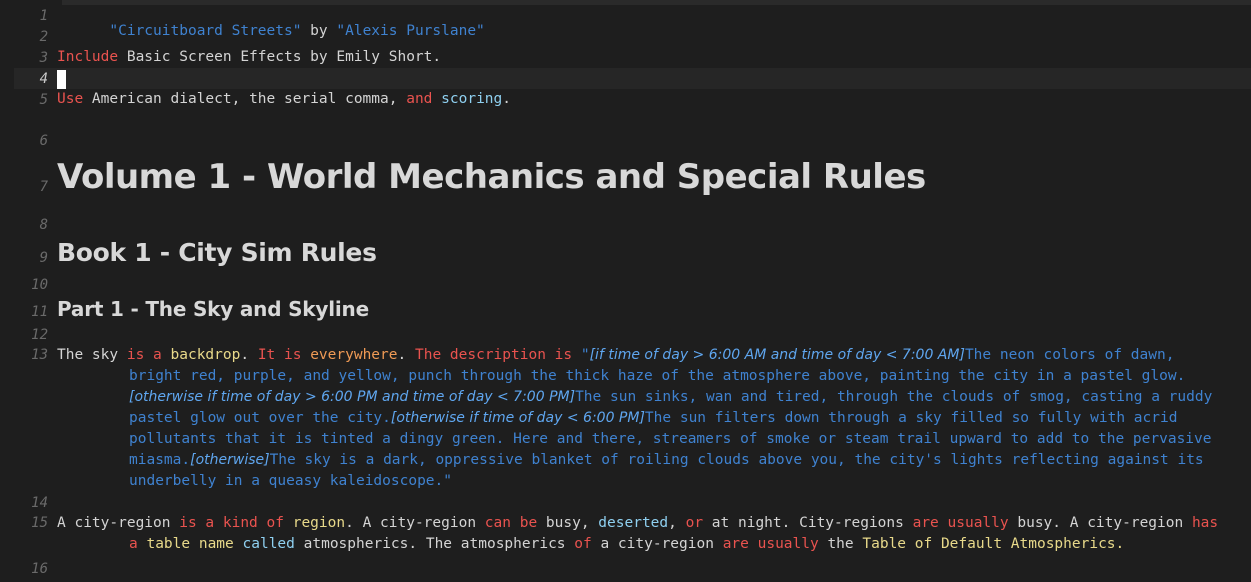 The height and width of the screenshot is (582, 1251). What do you see at coordinates (625, 287) in the screenshot?
I see `code-line-10: 10` at bounding box center [625, 287].